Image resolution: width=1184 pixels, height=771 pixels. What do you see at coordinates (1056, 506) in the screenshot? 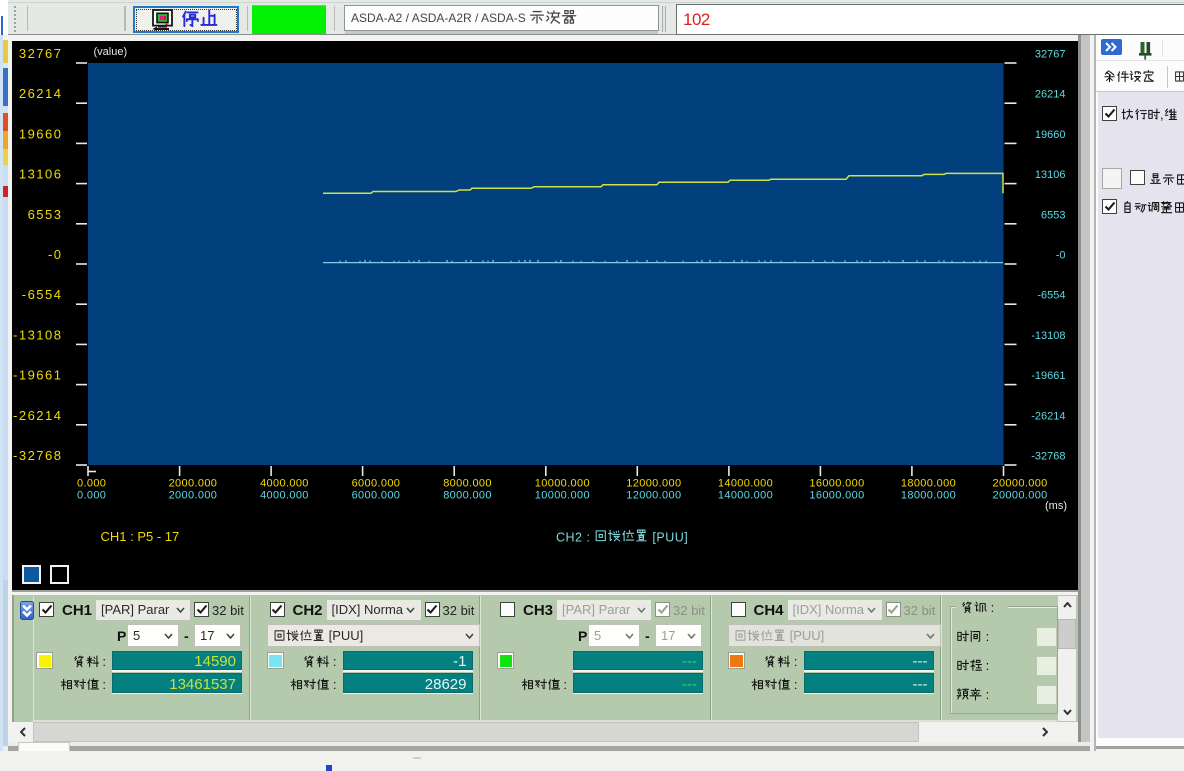
I see `svg-text: (ms)` at bounding box center [1056, 506].